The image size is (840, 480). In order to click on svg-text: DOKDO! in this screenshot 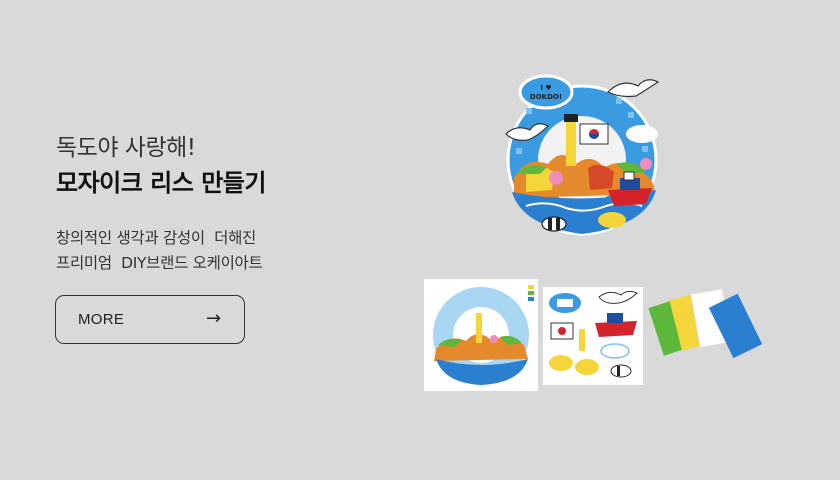, I will do `click(546, 97)`.